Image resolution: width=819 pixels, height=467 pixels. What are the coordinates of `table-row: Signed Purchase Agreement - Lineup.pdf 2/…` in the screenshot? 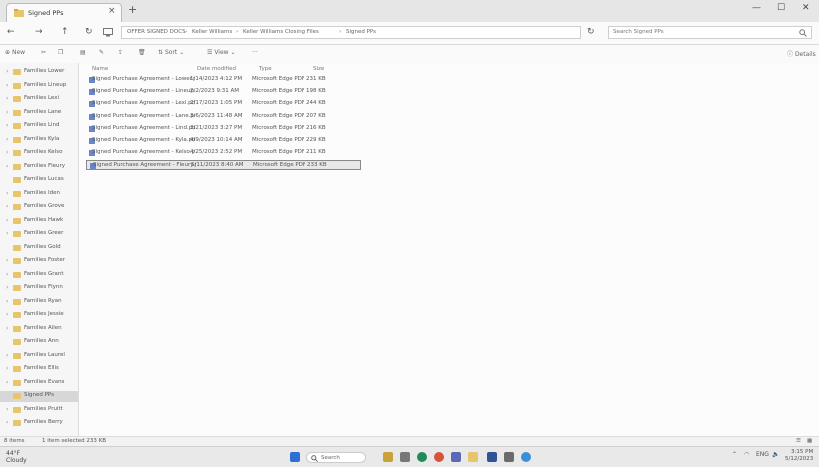 It's located at (223, 92).